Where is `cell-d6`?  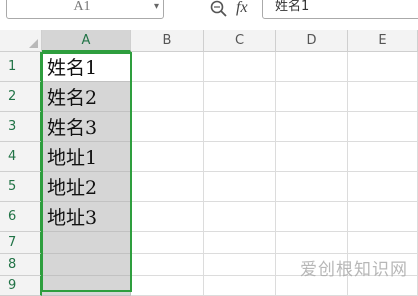
cell-d6 is located at coordinates (312, 217).